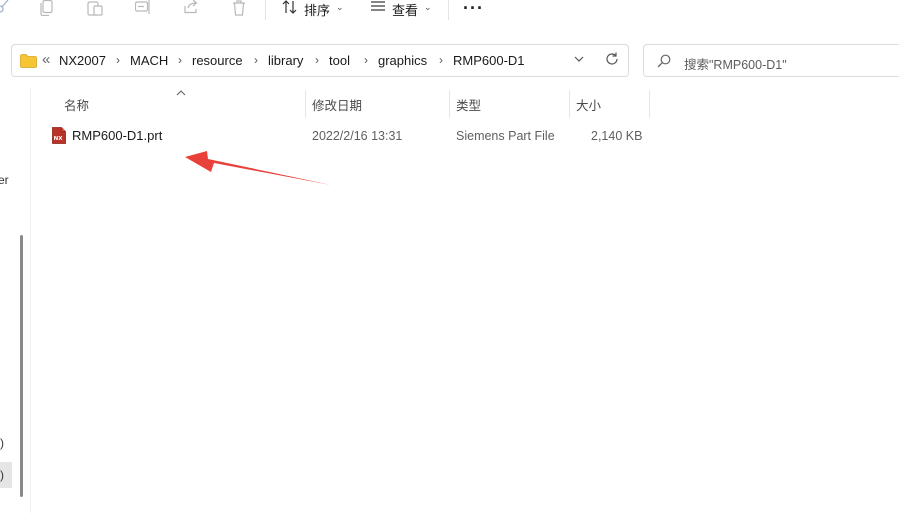 The width and height of the screenshot is (899, 513). Describe the element at coordinates (6, 8) in the screenshot. I see `cut-icon` at that location.